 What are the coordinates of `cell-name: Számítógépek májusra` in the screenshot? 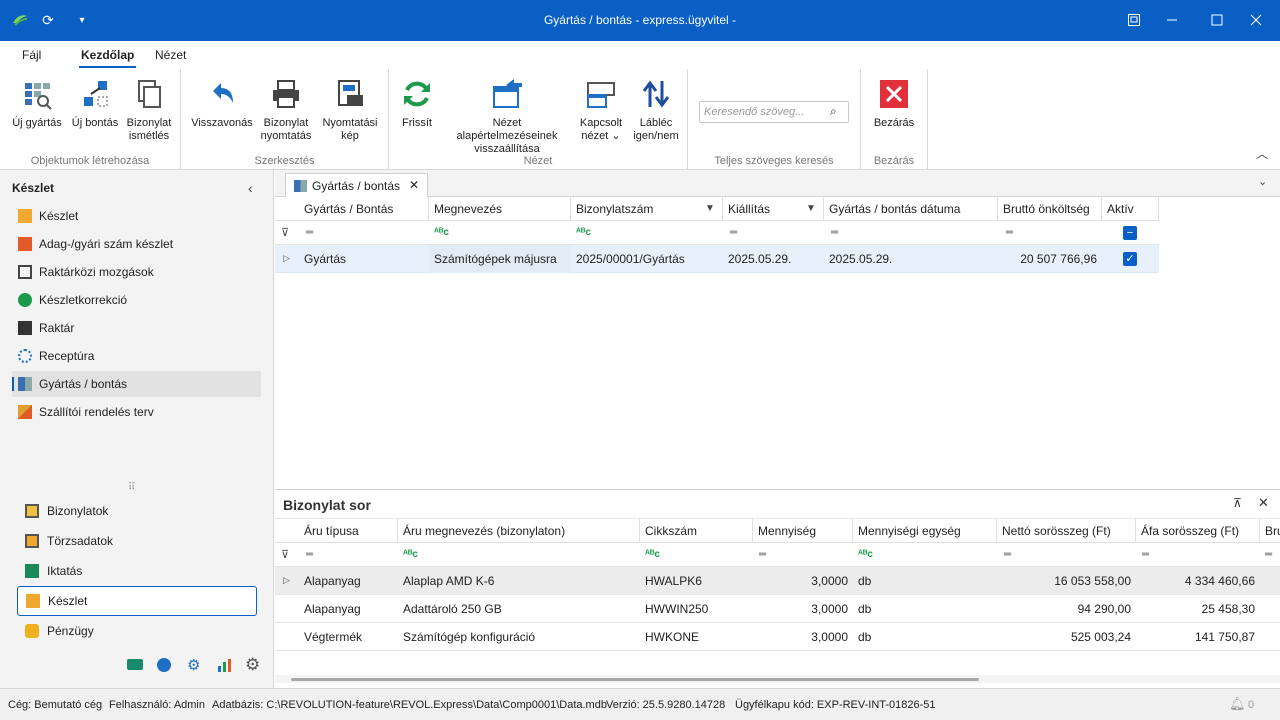 It's located at (500, 259).